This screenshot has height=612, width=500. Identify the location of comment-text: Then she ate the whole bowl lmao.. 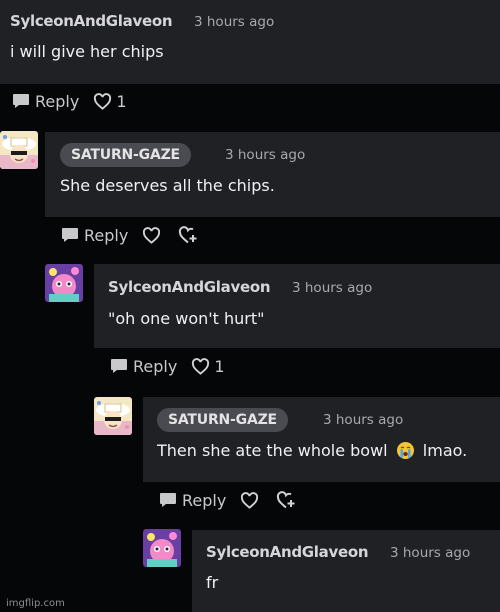
(312, 450).